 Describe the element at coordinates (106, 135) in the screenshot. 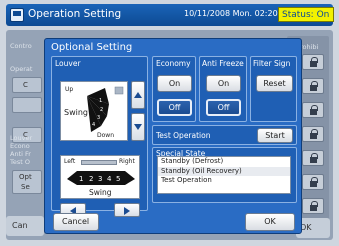

I see `louver-down-label: Down` at that location.